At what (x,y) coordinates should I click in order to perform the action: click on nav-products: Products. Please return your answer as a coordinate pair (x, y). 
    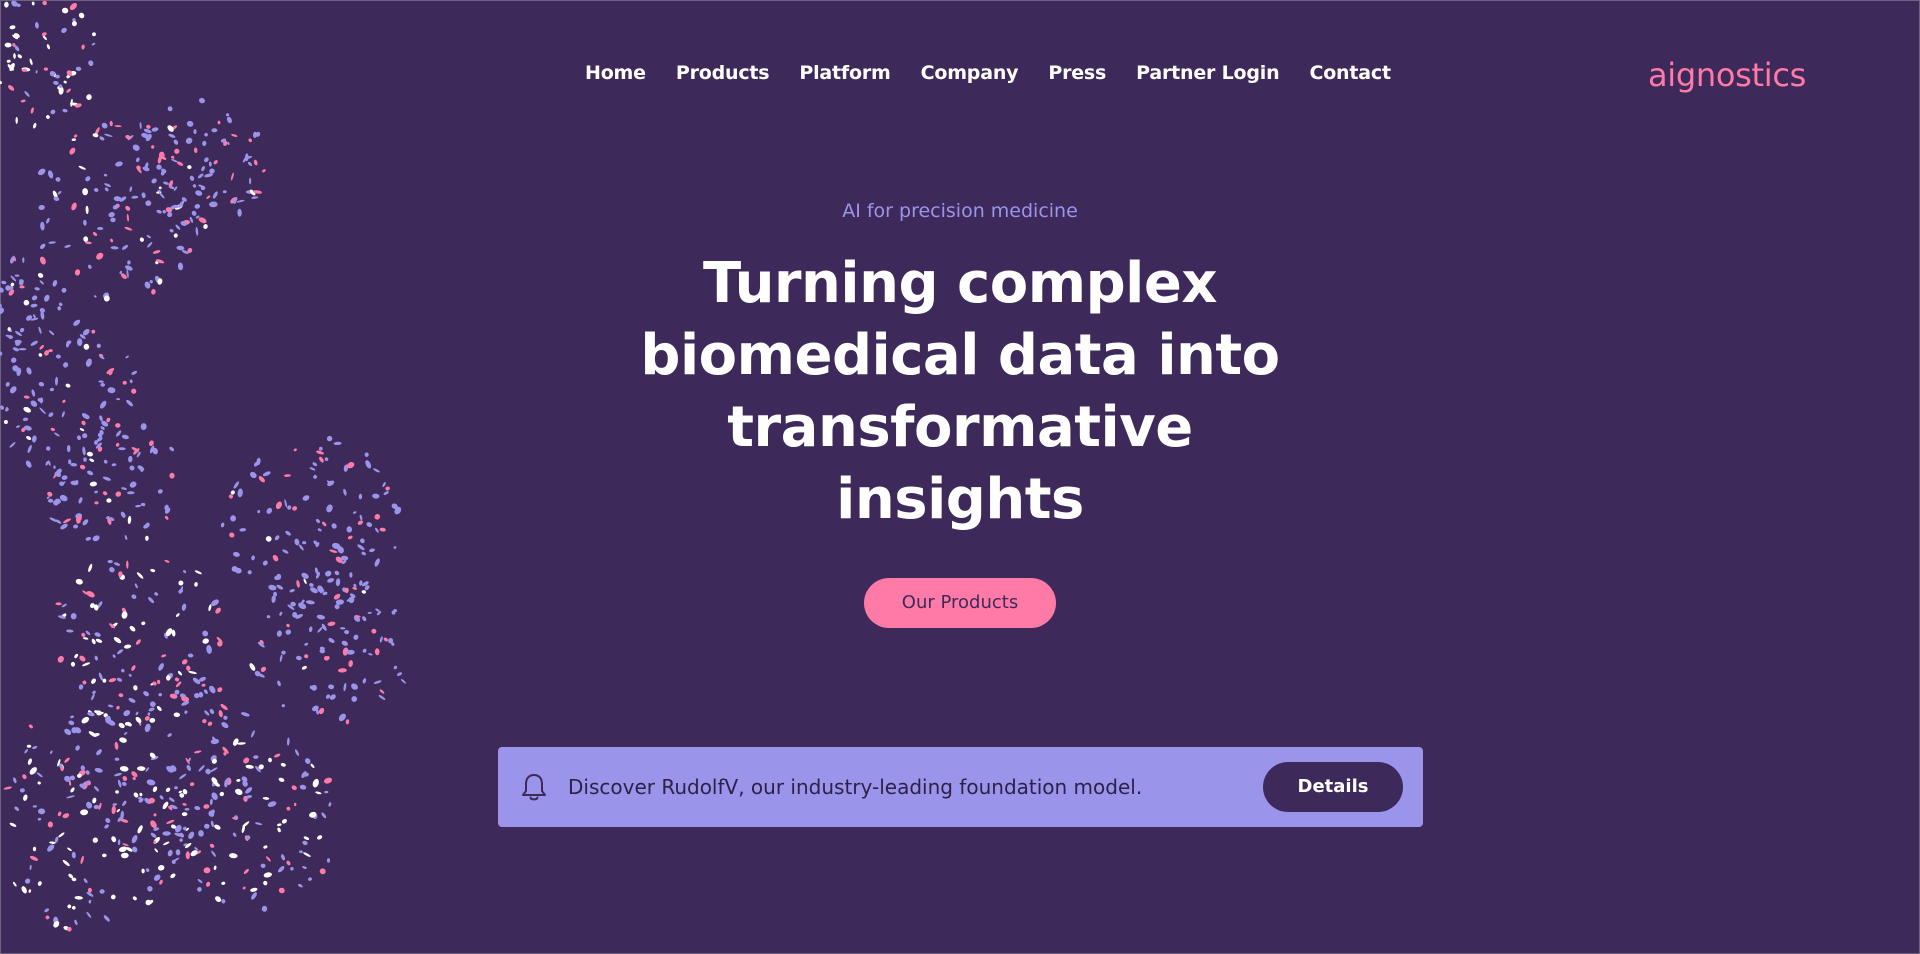
    Looking at the image, I should click on (723, 73).